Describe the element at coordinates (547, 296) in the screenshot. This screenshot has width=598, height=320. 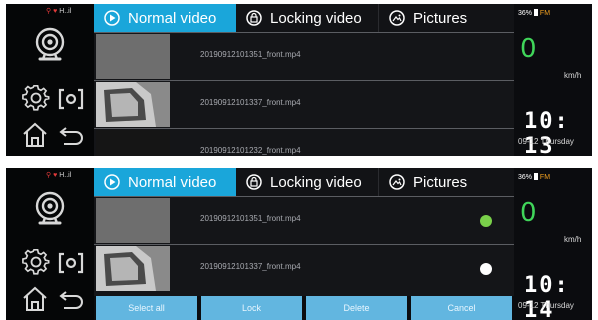
I see `clock-time: 10: 14` at that location.